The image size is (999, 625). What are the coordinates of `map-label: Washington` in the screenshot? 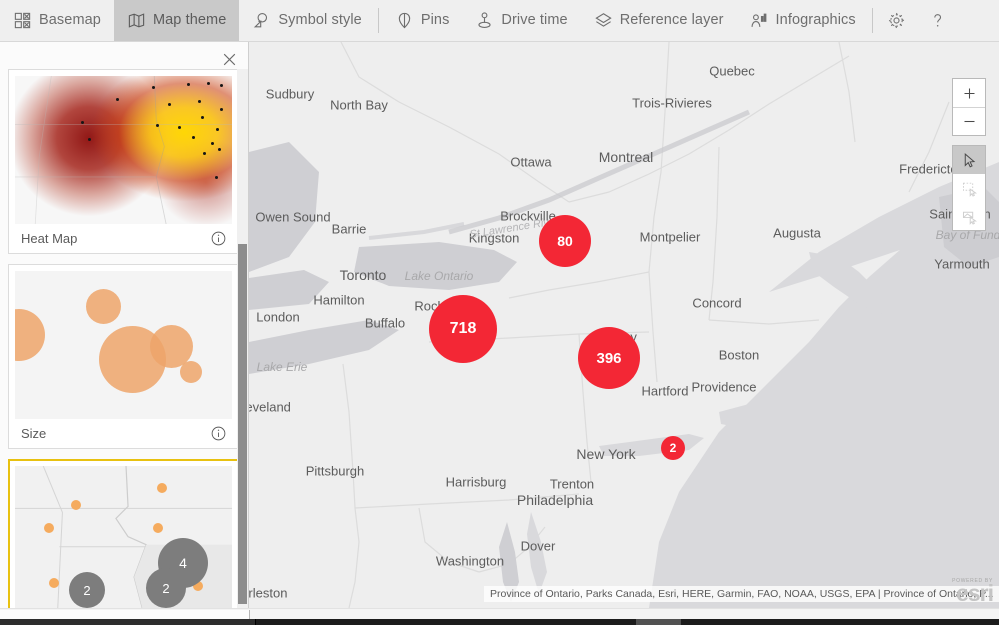 It's located at (470, 561).